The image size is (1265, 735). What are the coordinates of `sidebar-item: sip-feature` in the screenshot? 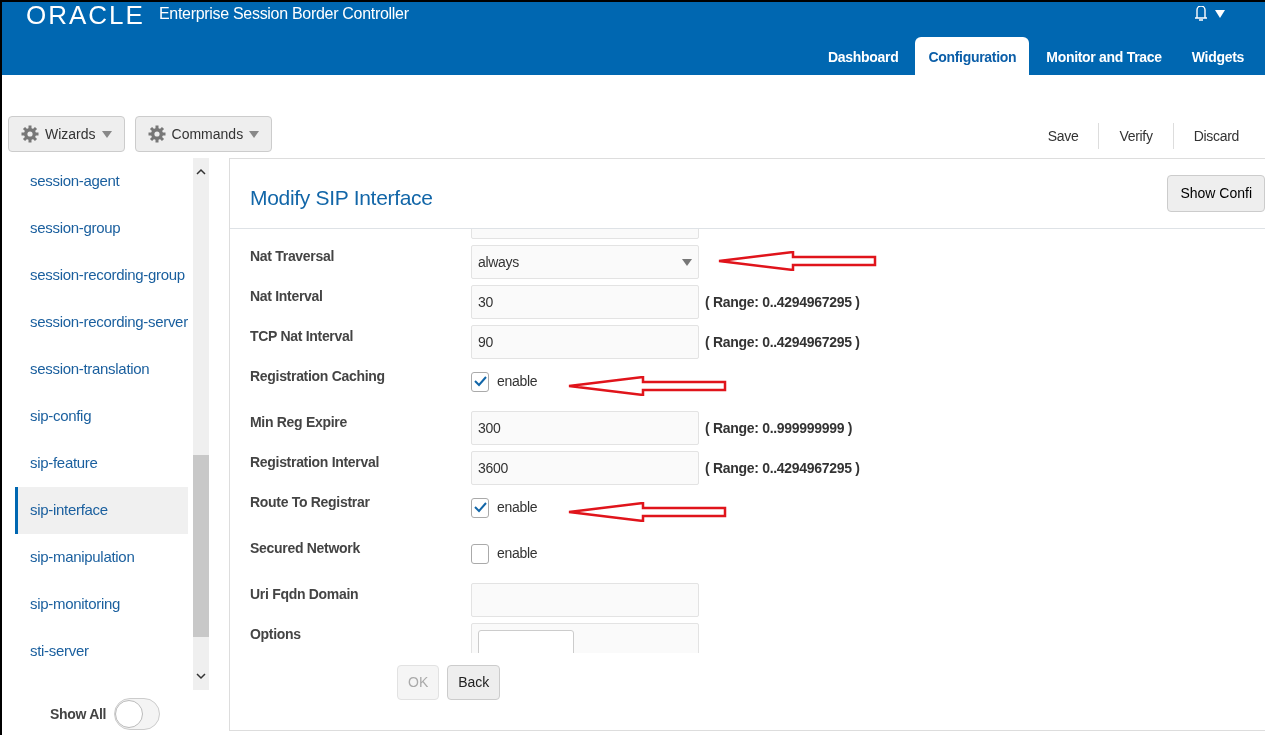 It's located at (101, 463).